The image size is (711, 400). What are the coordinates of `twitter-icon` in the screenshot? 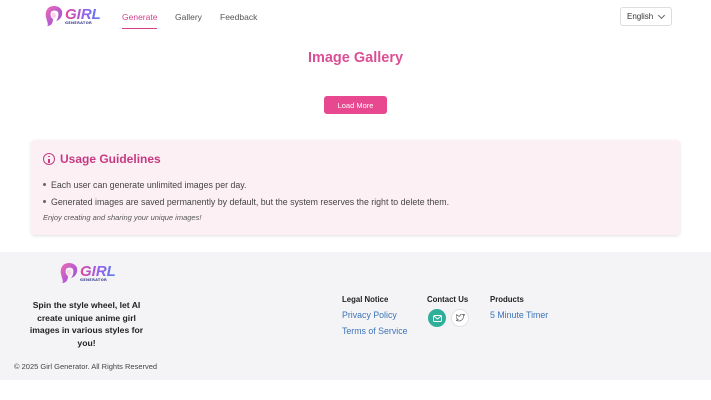 It's located at (460, 318).